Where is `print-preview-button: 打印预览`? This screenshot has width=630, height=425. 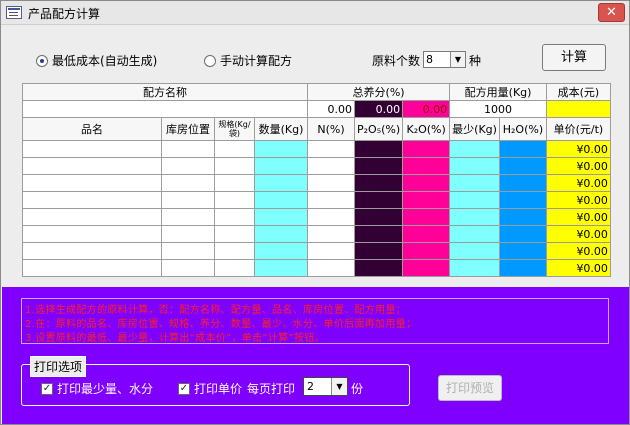 print-preview-button: 打印预览 is located at coordinates (470, 388).